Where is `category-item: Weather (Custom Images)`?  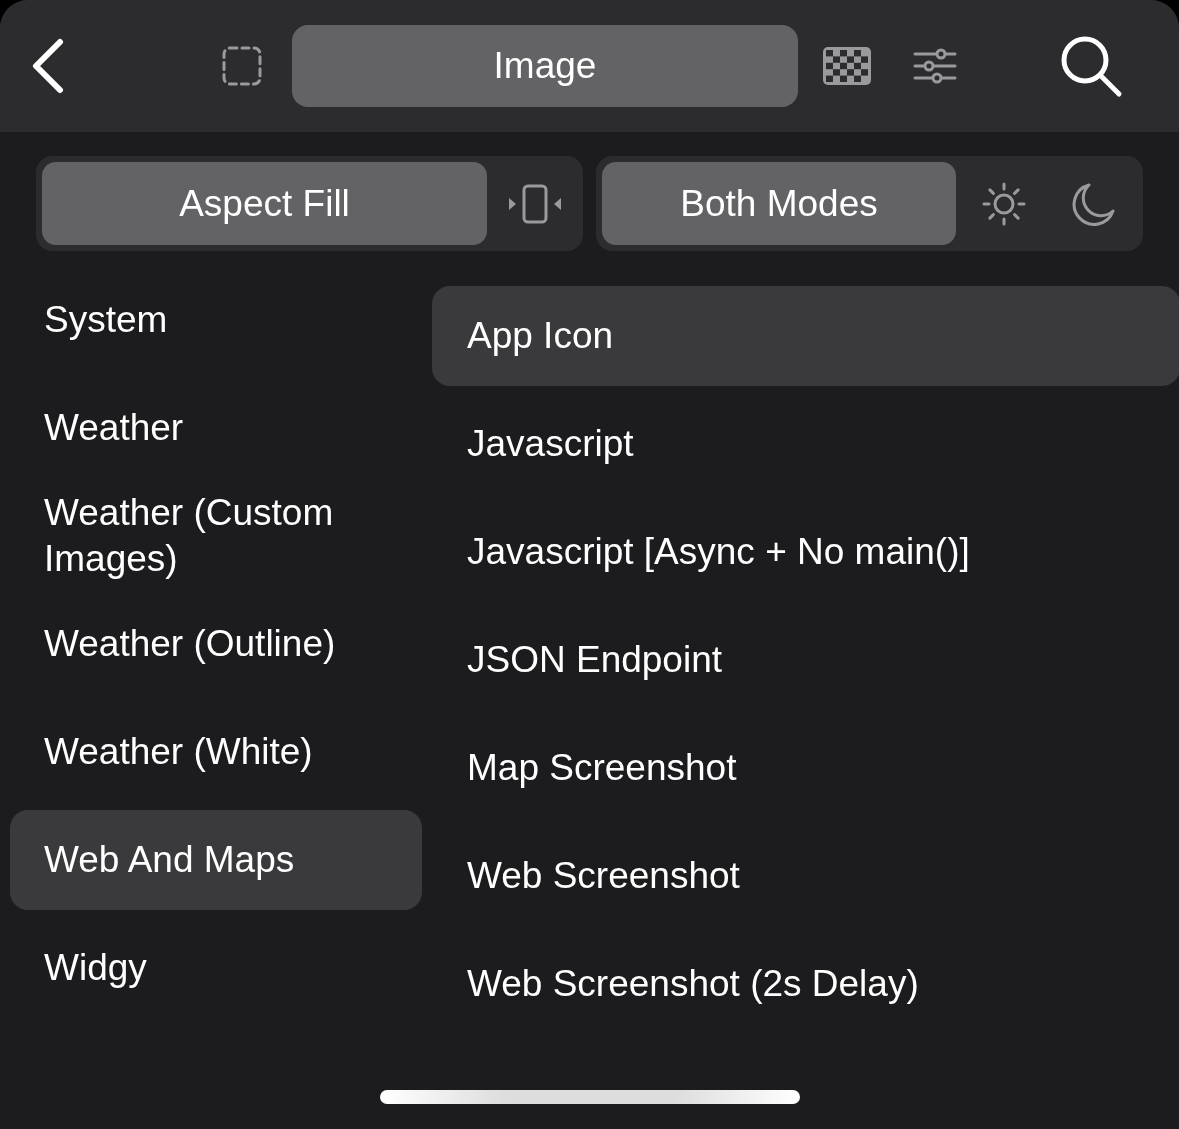
category-item: Weather (Custom Images) is located at coordinates (216, 536).